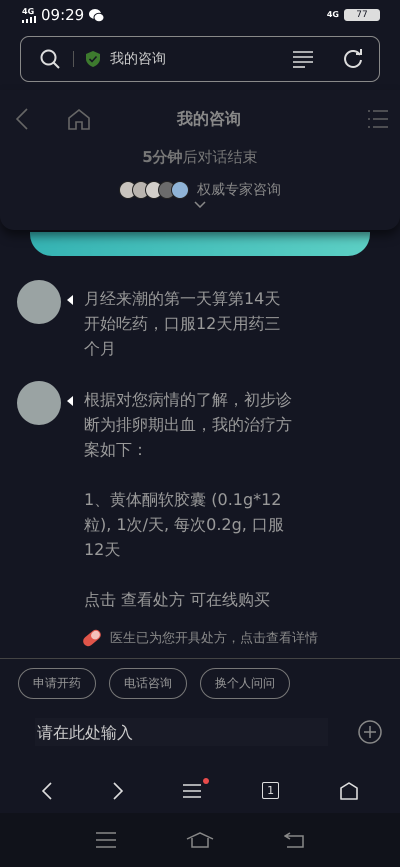 Image resolution: width=400 pixels, height=867 pixels. Describe the element at coordinates (271, 790) in the screenshot. I see `tabs-button: 1` at that location.